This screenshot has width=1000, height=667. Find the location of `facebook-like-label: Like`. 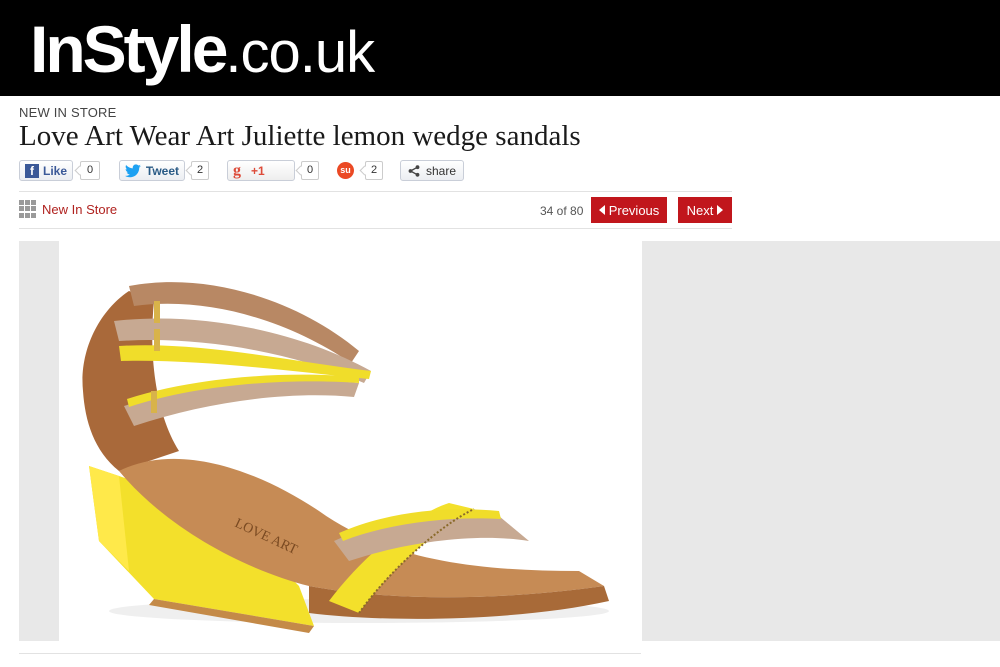

facebook-like-label: Like is located at coordinates (54, 170).